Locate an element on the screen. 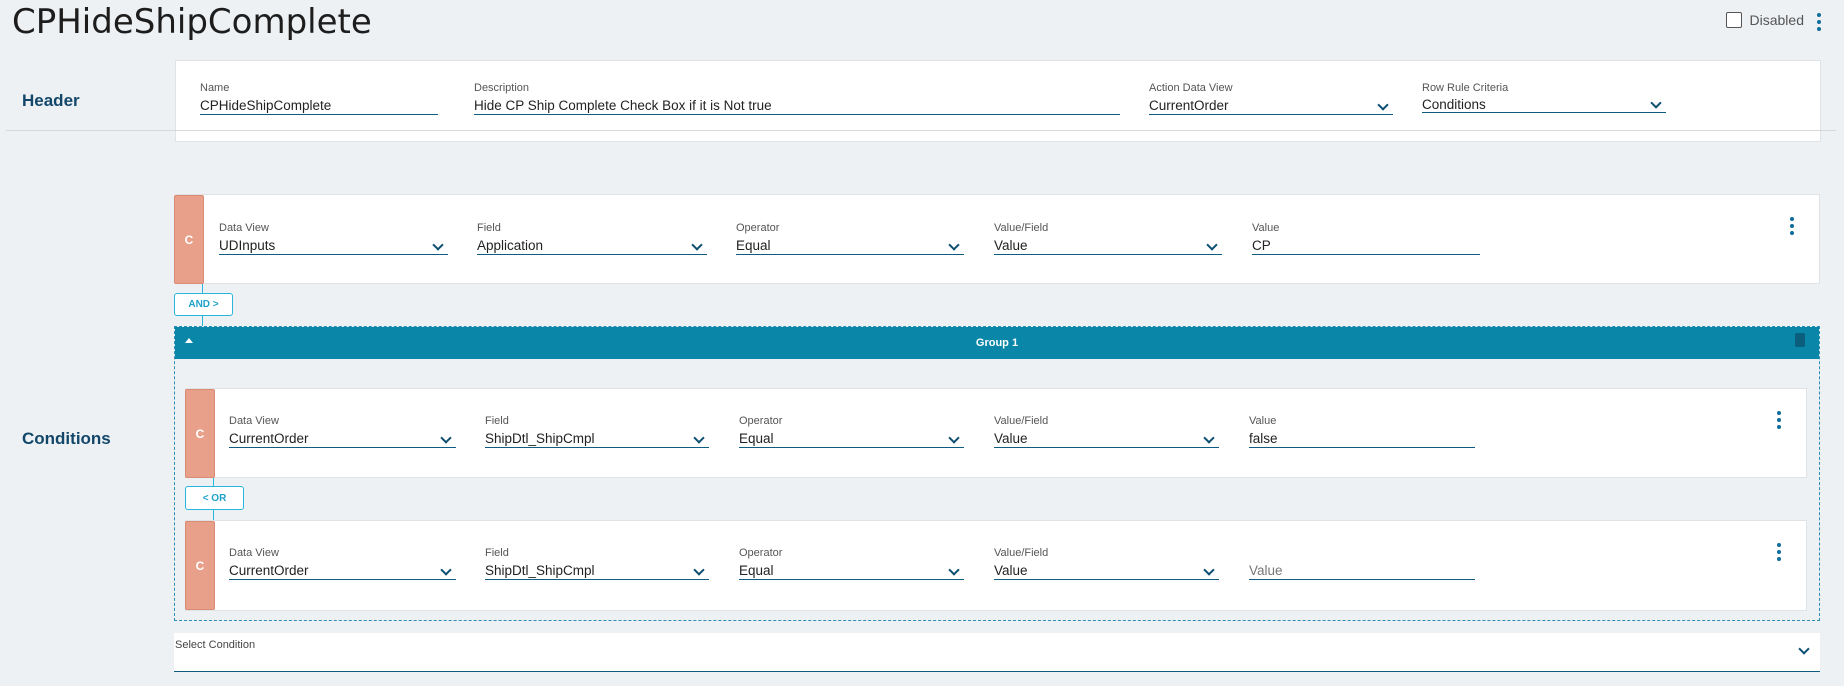 This screenshot has width=1844, height=686. page-title: CPHideShipComplete is located at coordinates (192, 22).